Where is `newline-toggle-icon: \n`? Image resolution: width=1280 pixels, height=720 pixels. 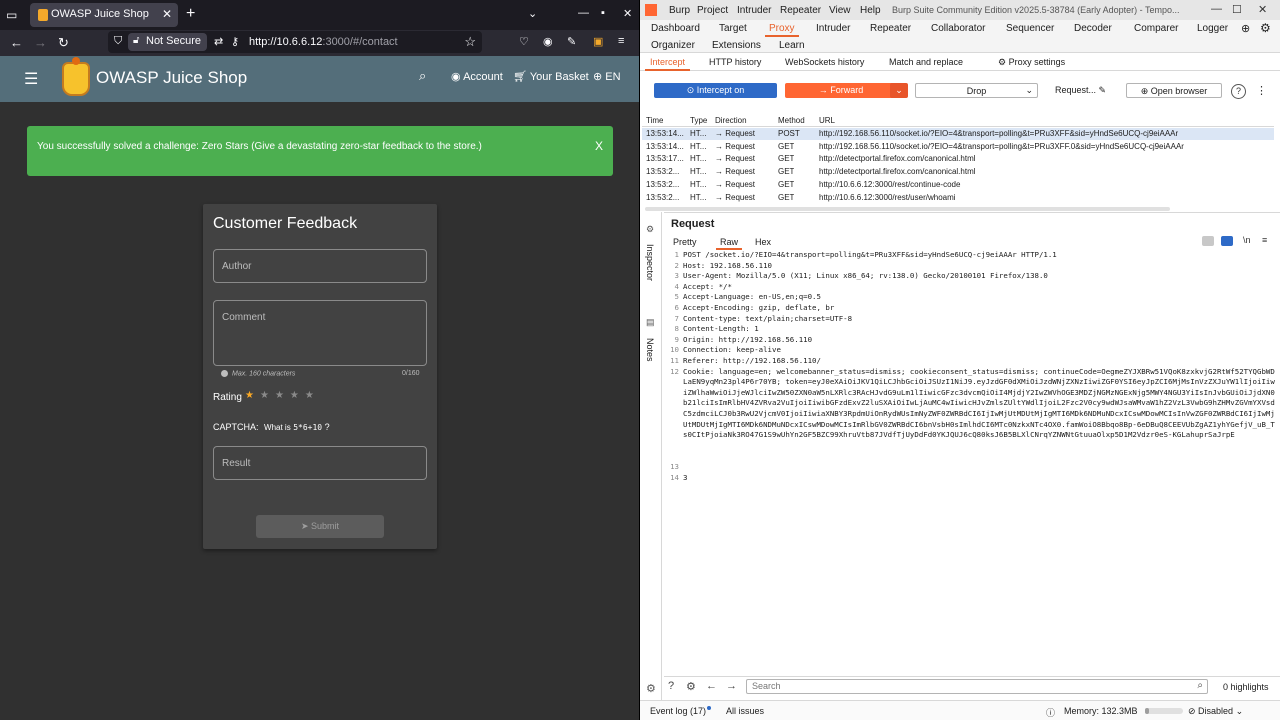
newline-toggle-icon: \n is located at coordinates (1247, 240).